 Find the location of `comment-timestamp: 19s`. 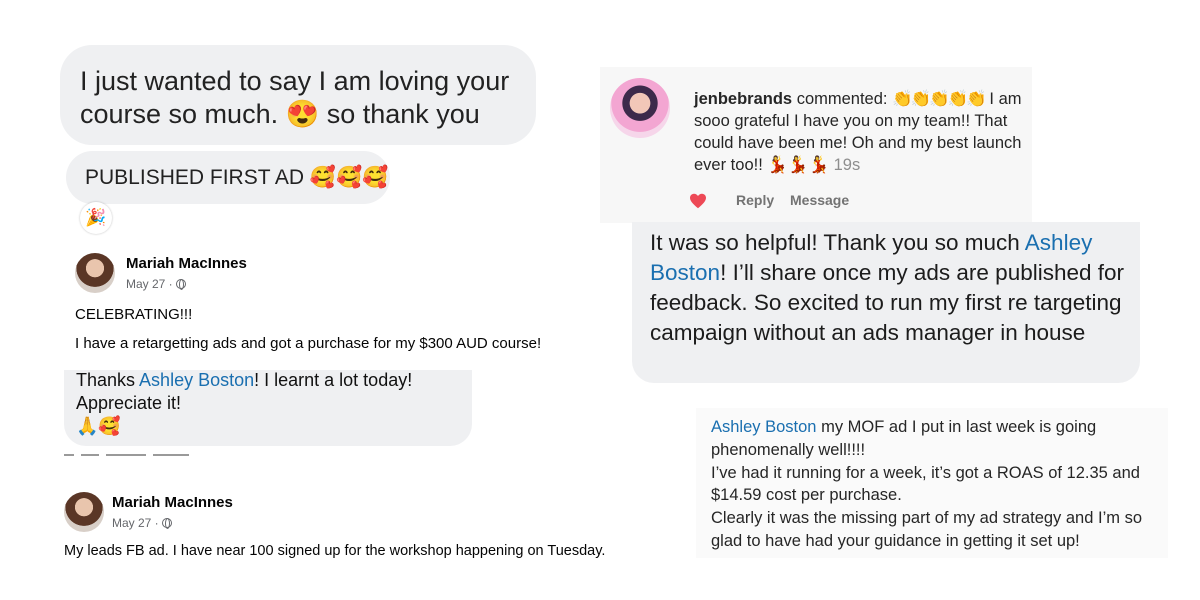

comment-timestamp: 19s is located at coordinates (847, 165).